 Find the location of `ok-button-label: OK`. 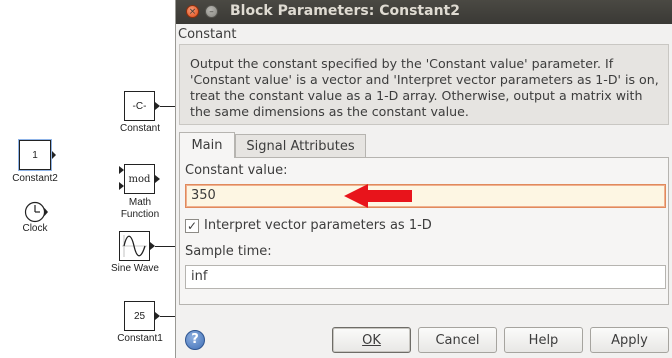

ok-button-label: OK is located at coordinates (371, 340).